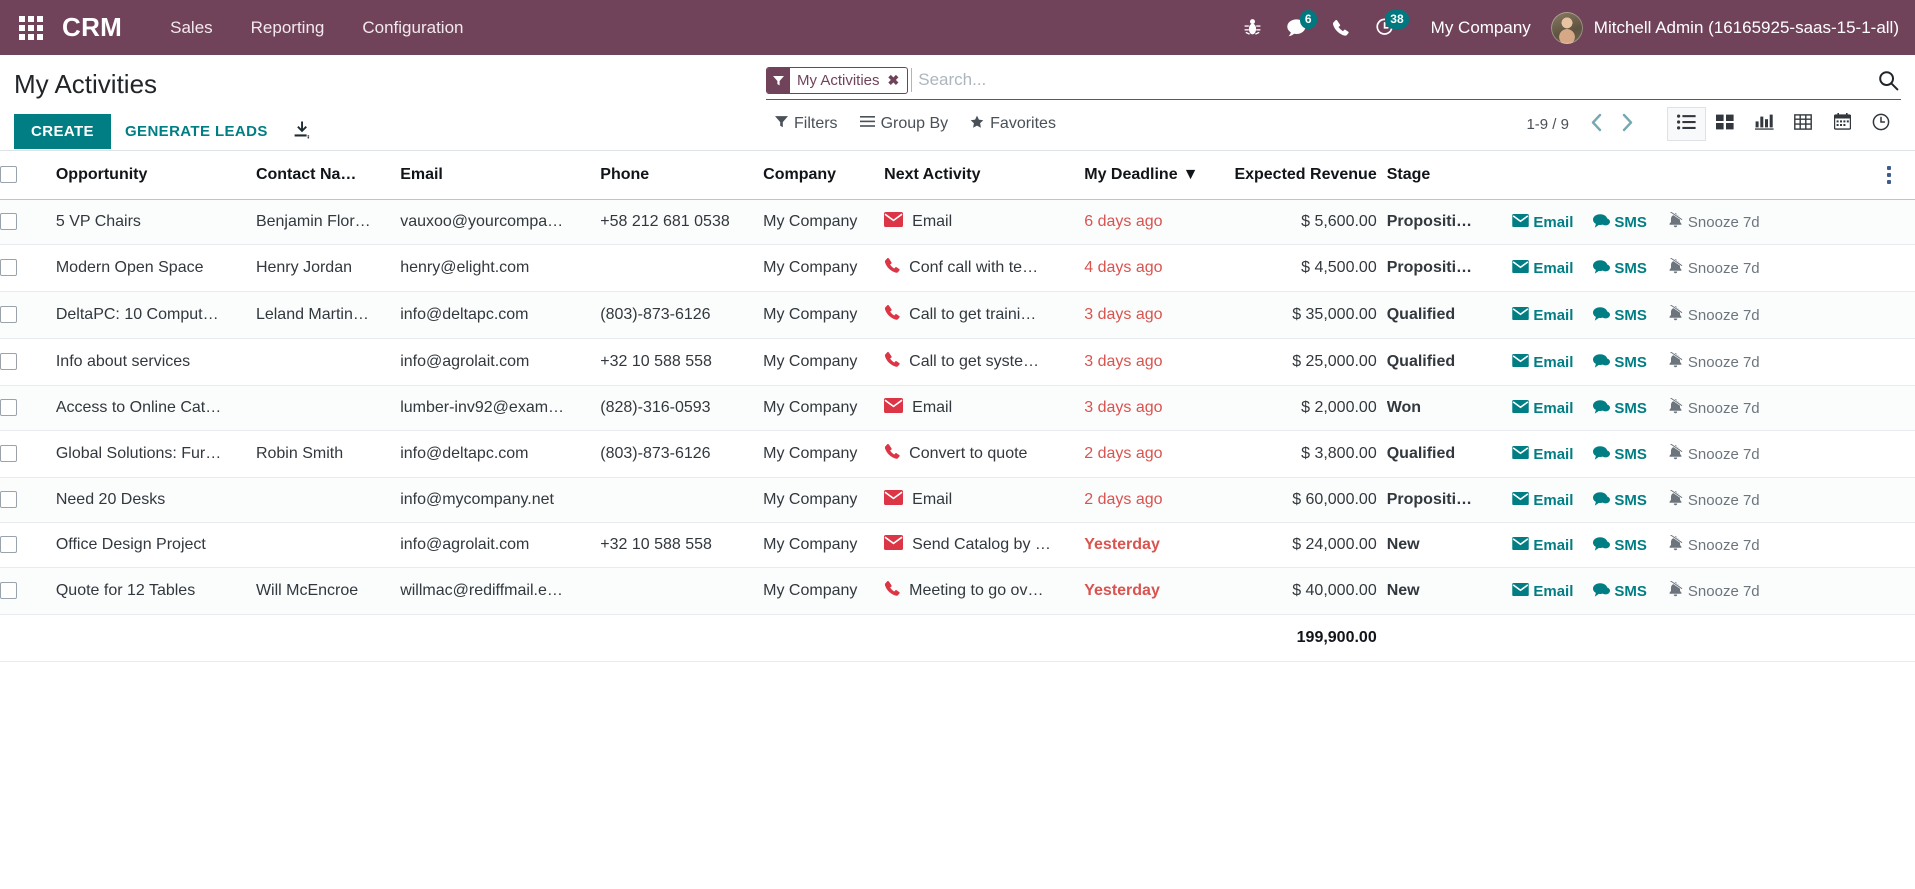  I want to click on company-switcher: My Company, so click(1481, 28).